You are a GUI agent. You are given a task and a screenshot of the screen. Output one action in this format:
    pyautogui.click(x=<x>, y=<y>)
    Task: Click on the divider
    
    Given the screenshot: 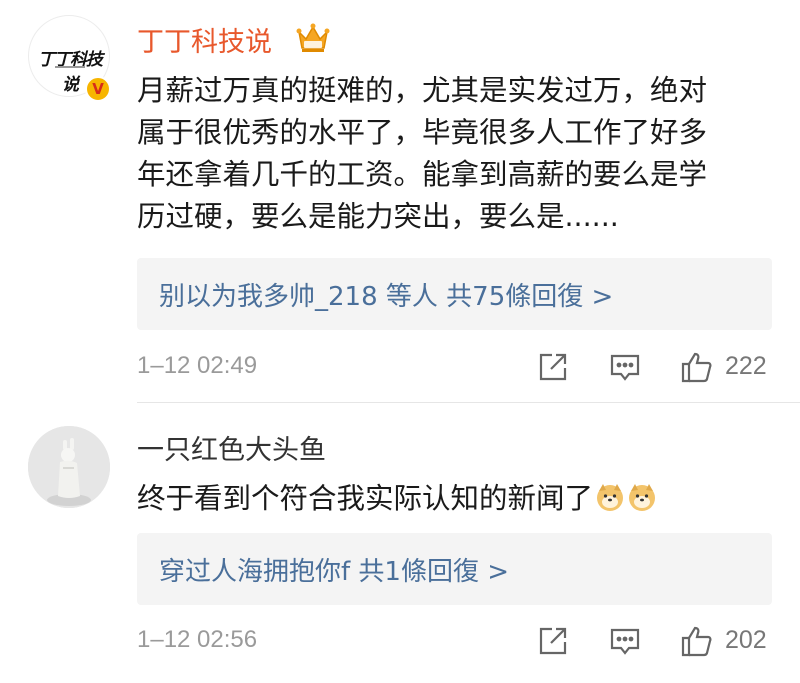 What is the action you would take?
    pyautogui.click(x=468, y=402)
    